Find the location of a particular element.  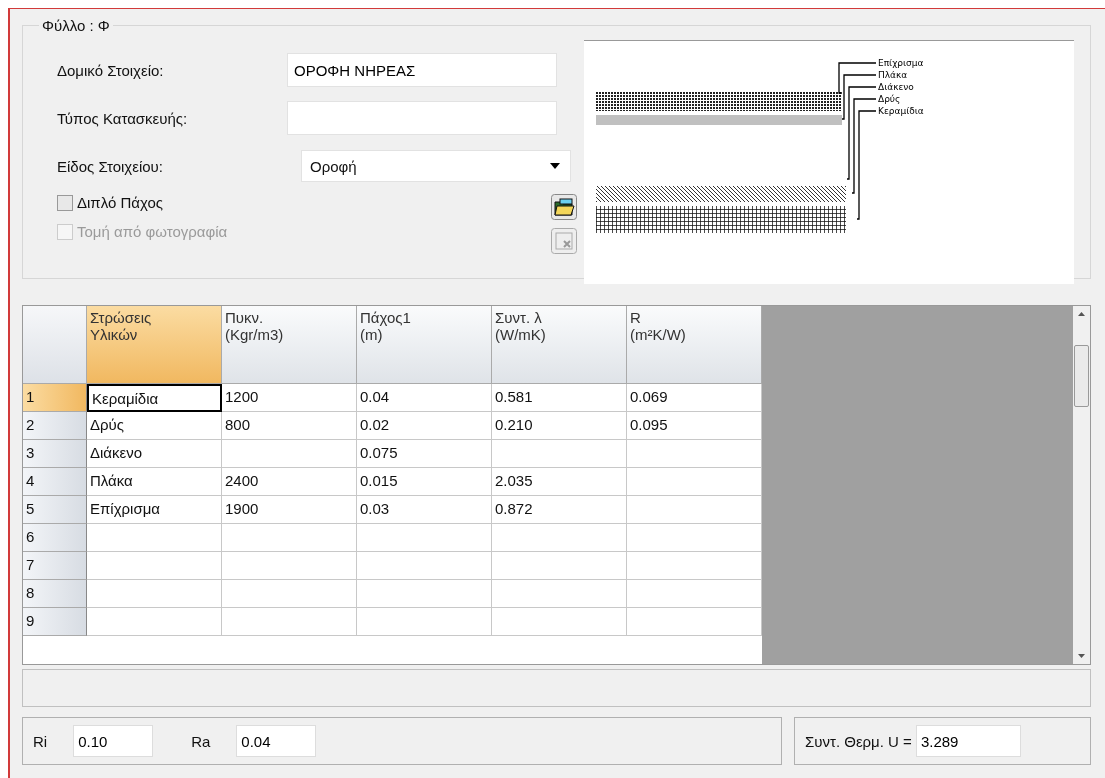

row-header: 8 is located at coordinates (55, 594).